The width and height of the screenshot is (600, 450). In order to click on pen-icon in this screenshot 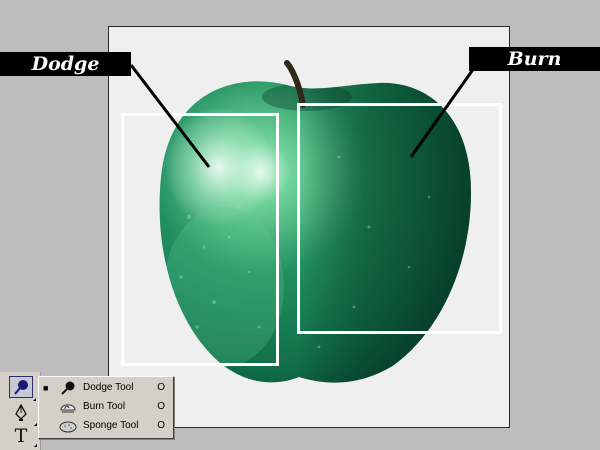, I will do `click(21, 412)`.